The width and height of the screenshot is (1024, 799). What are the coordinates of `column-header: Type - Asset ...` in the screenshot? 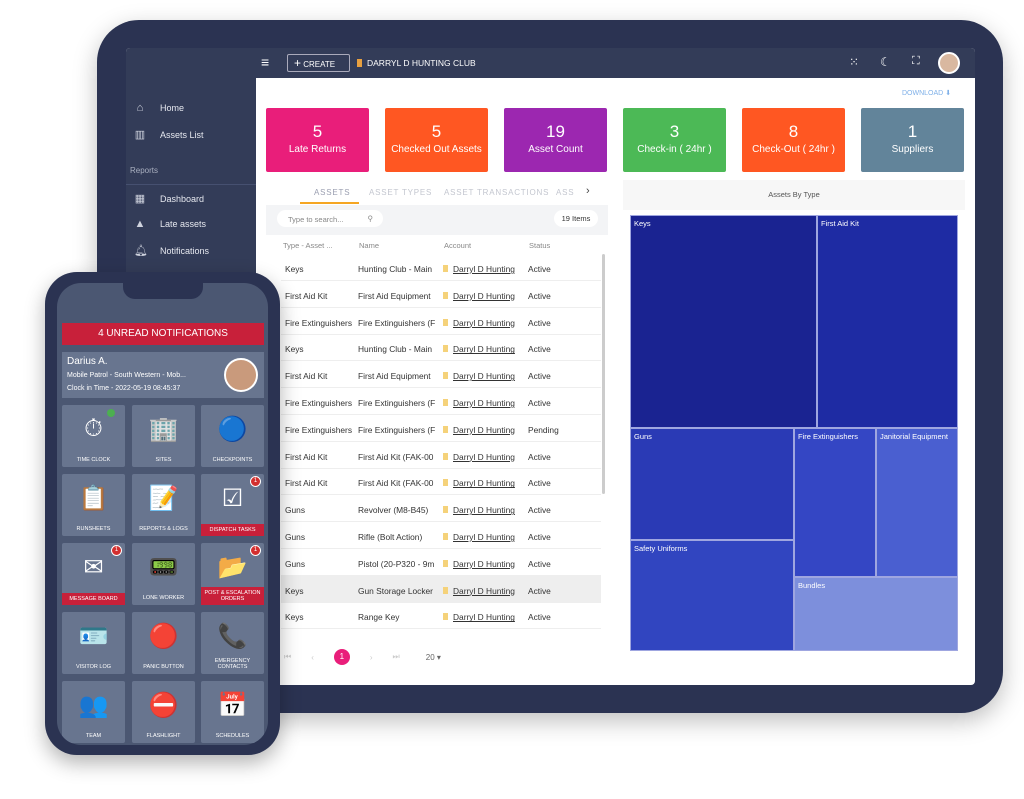 It's located at (308, 245).